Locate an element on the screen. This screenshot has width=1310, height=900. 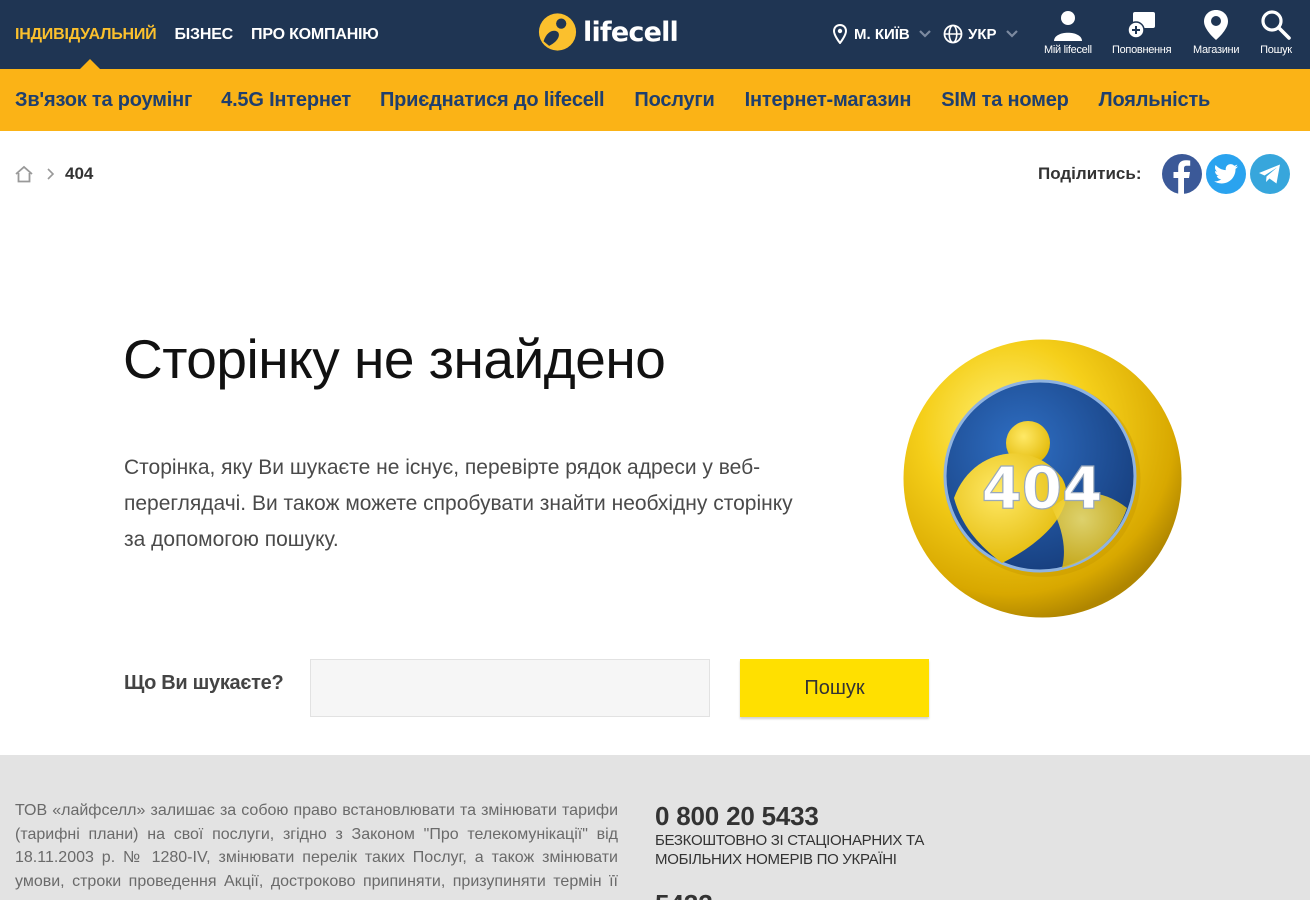
topup-button: Поповнення is located at coordinates (1142, 32).